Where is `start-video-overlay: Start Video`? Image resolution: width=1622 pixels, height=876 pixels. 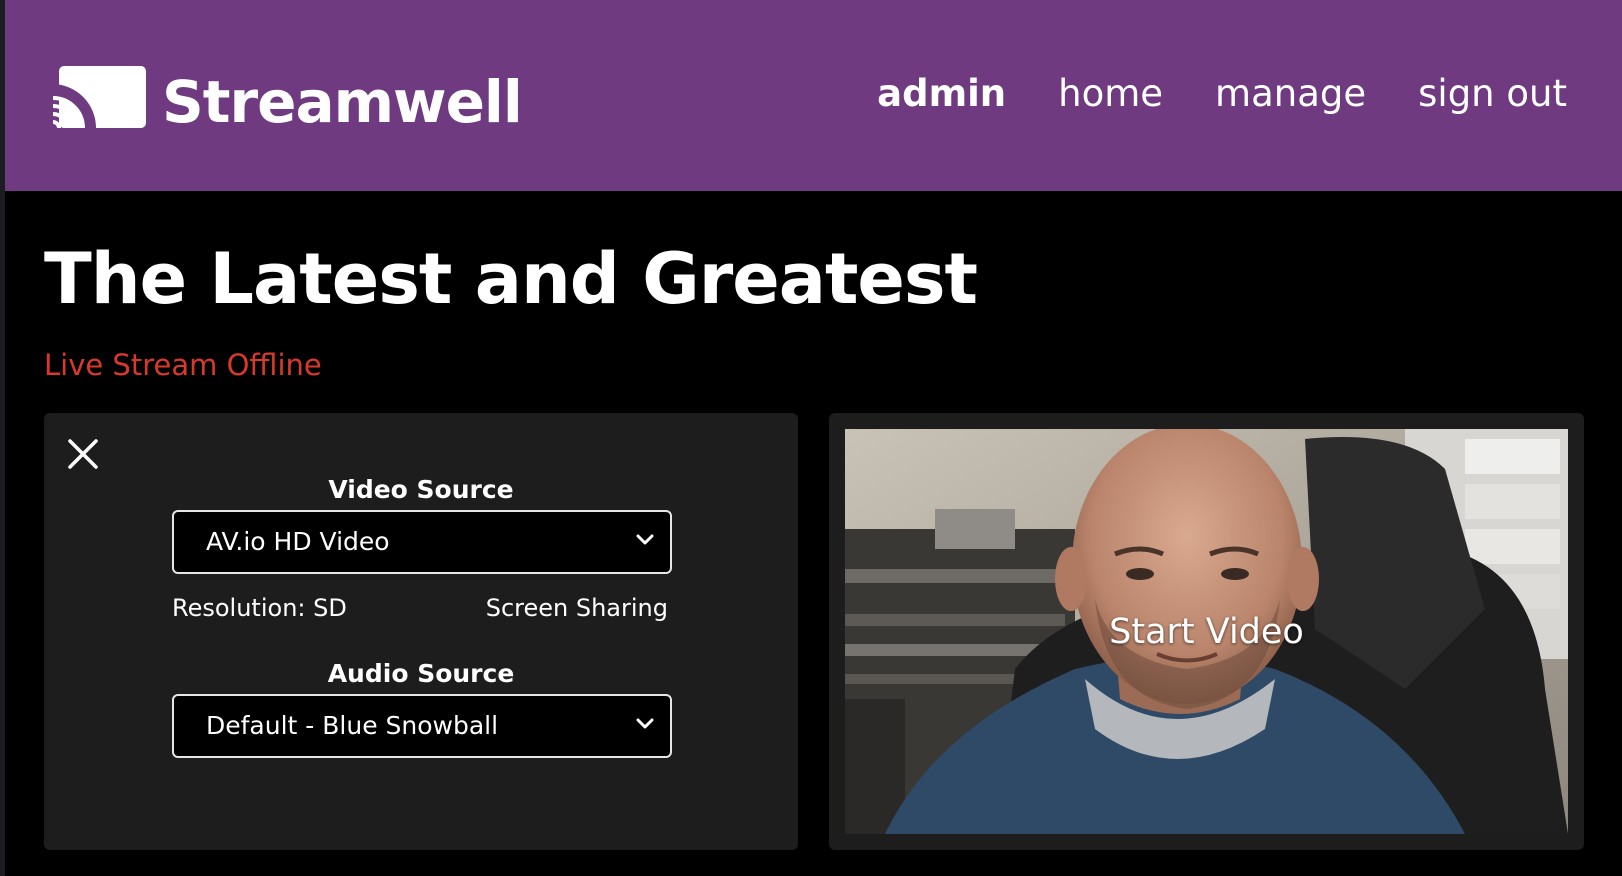 start-video-overlay: Start Video is located at coordinates (1206, 632).